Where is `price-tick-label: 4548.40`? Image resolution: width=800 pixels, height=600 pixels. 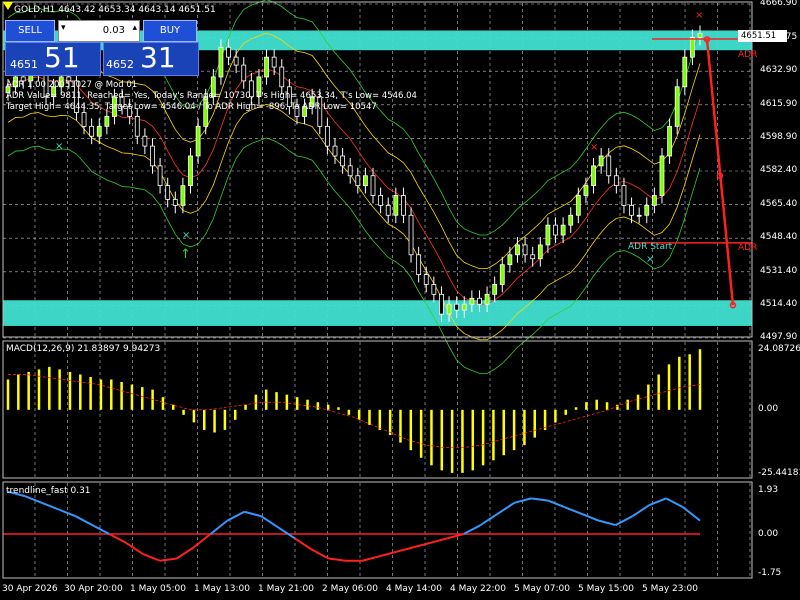
price-tick-label: 4548.40 is located at coordinates (779, 237).